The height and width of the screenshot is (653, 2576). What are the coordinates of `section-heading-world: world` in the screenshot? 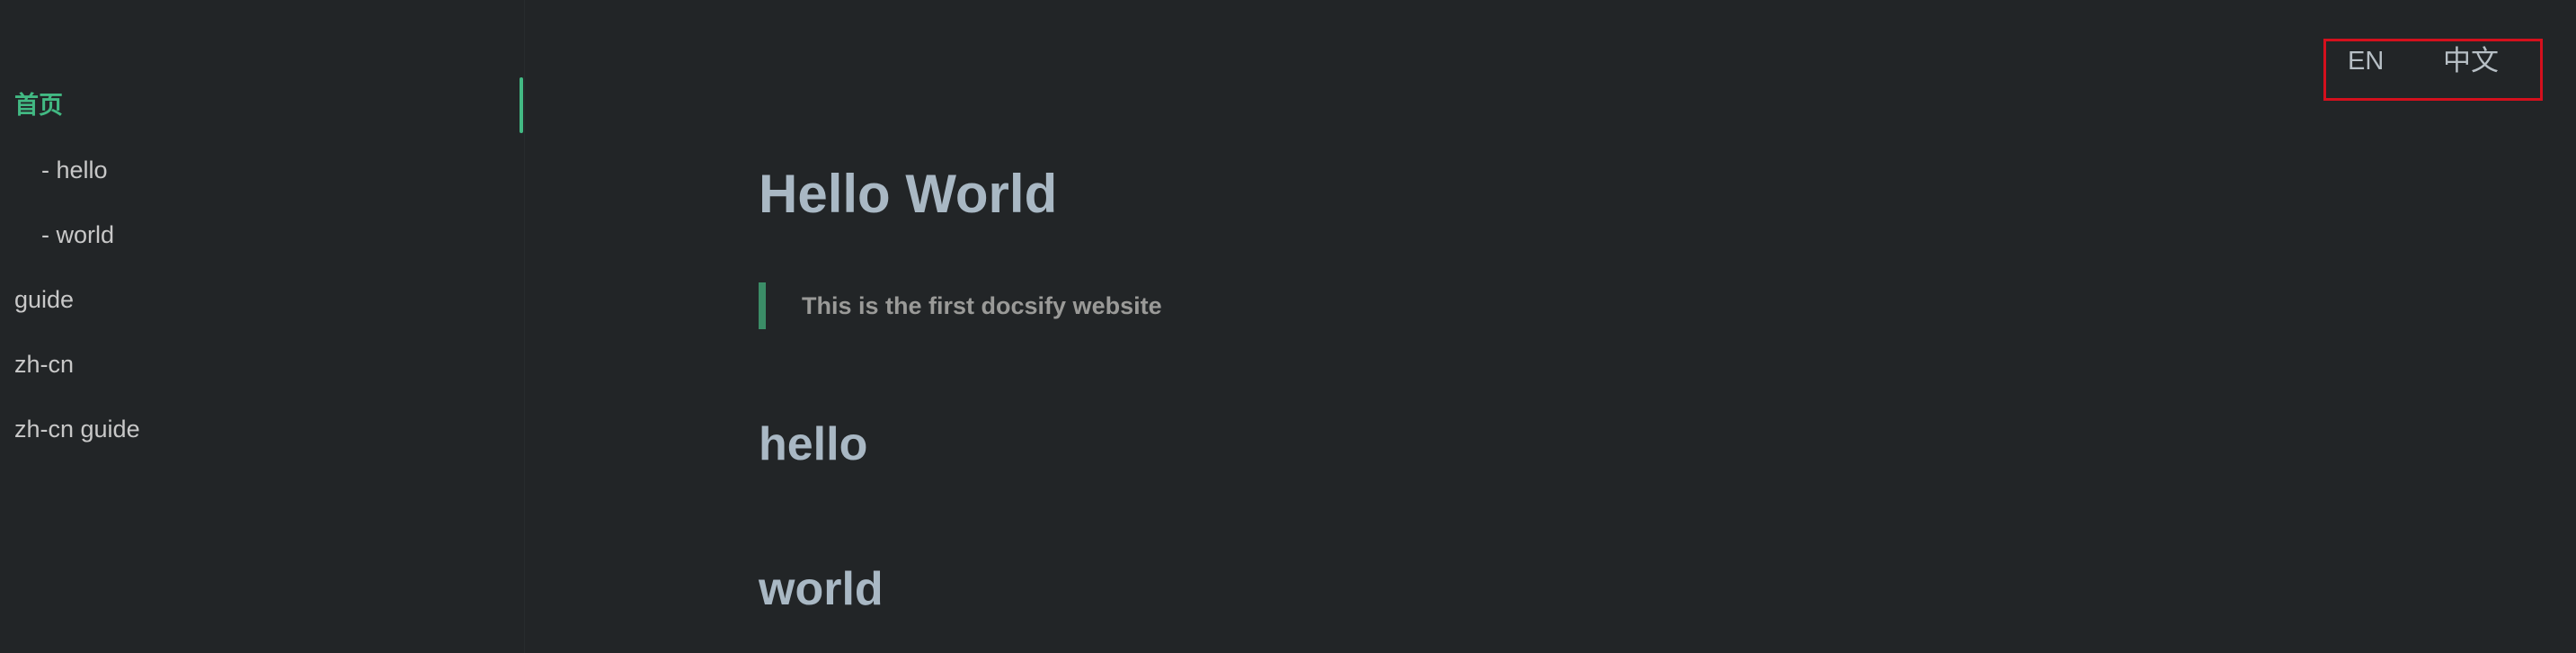 It's located at (821, 589).